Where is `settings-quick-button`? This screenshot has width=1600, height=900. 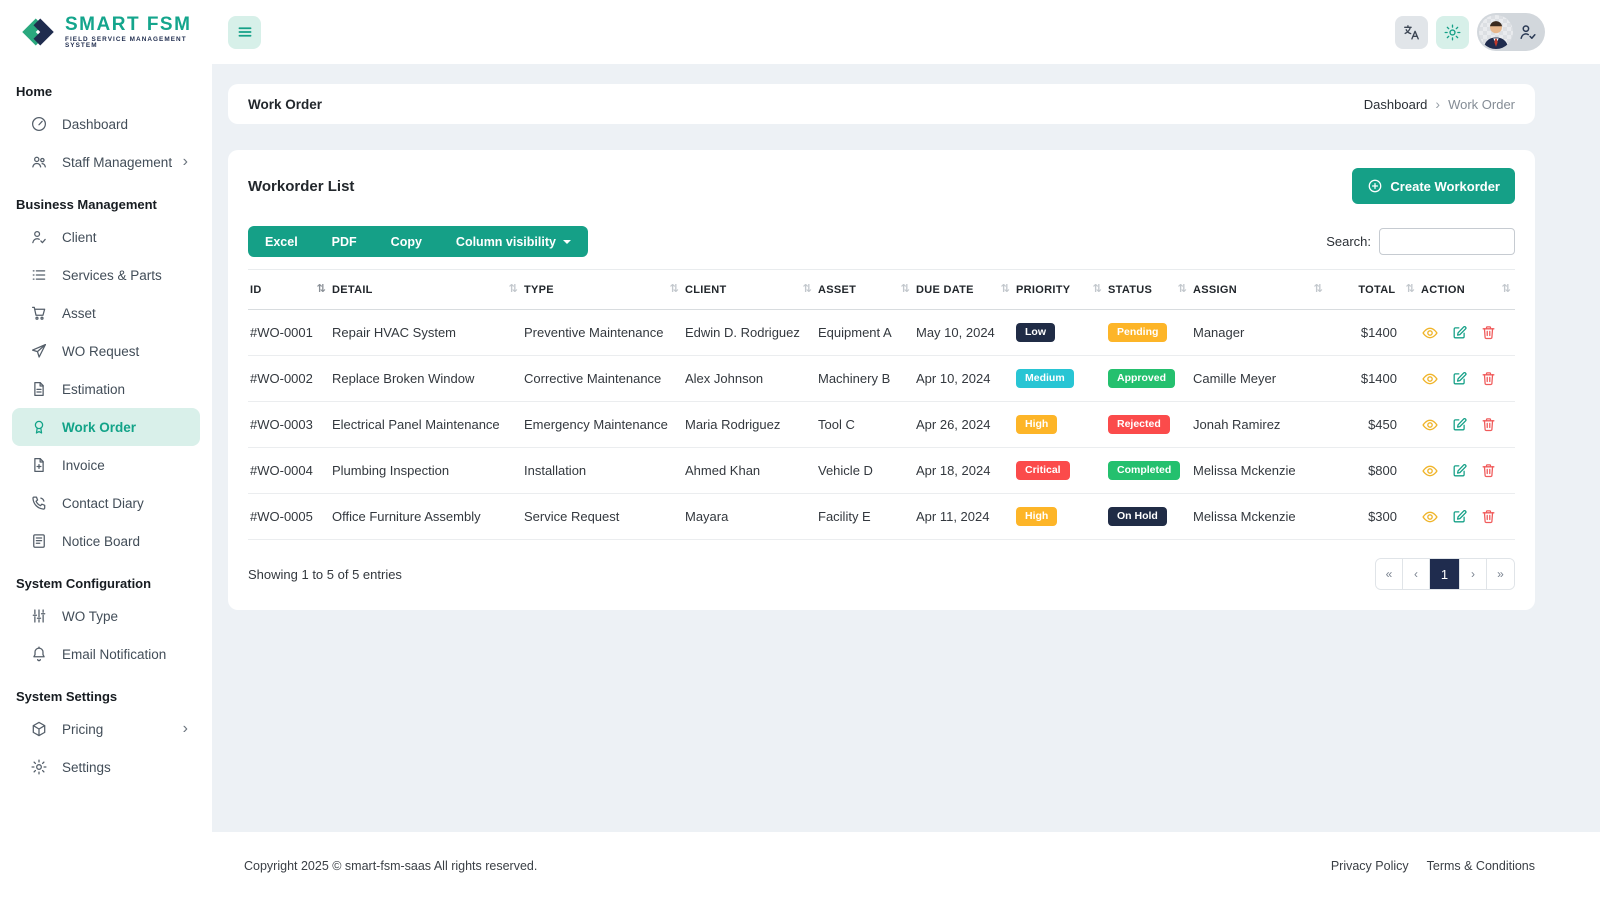
settings-quick-button is located at coordinates (1452, 32).